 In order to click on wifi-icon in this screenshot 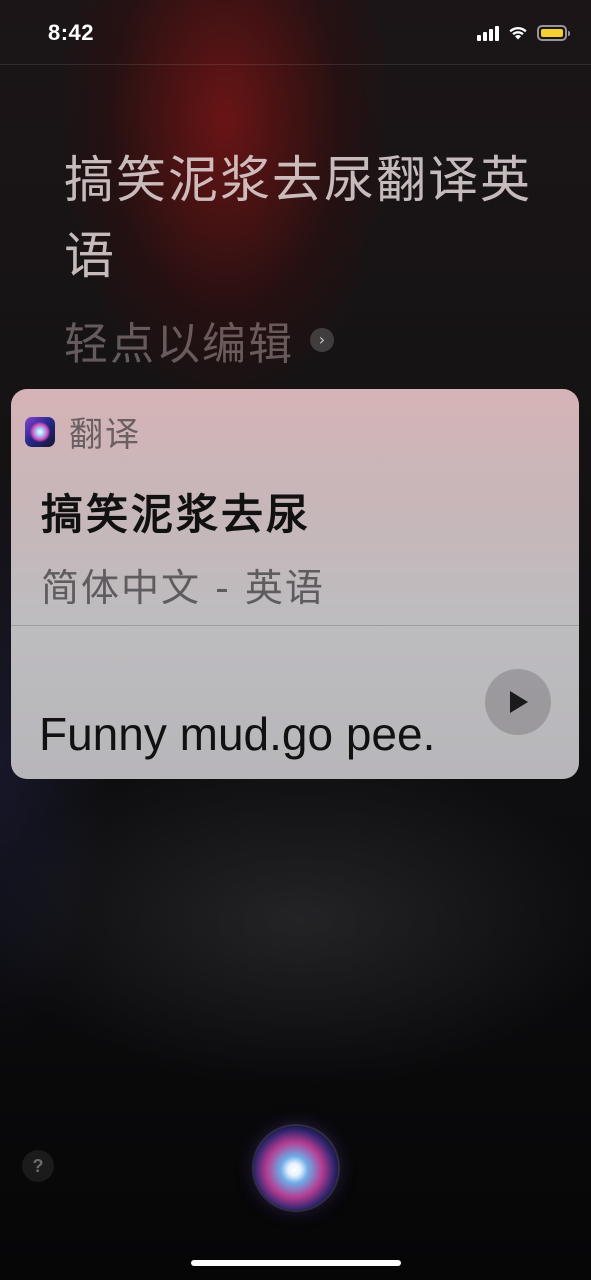, I will do `click(518, 33)`.